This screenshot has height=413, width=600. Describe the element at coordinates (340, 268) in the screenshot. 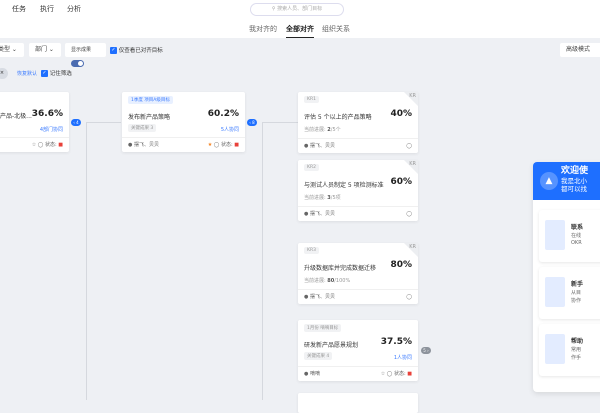

I see `kr-title: 升级数据库并完成数据迁移` at that location.